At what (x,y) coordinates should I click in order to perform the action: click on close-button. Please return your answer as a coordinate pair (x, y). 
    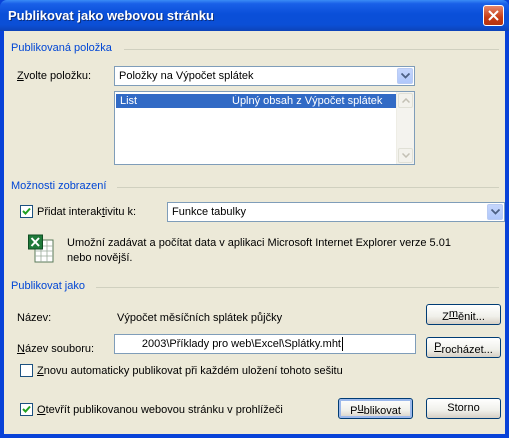
    Looking at the image, I should click on (493, 15).